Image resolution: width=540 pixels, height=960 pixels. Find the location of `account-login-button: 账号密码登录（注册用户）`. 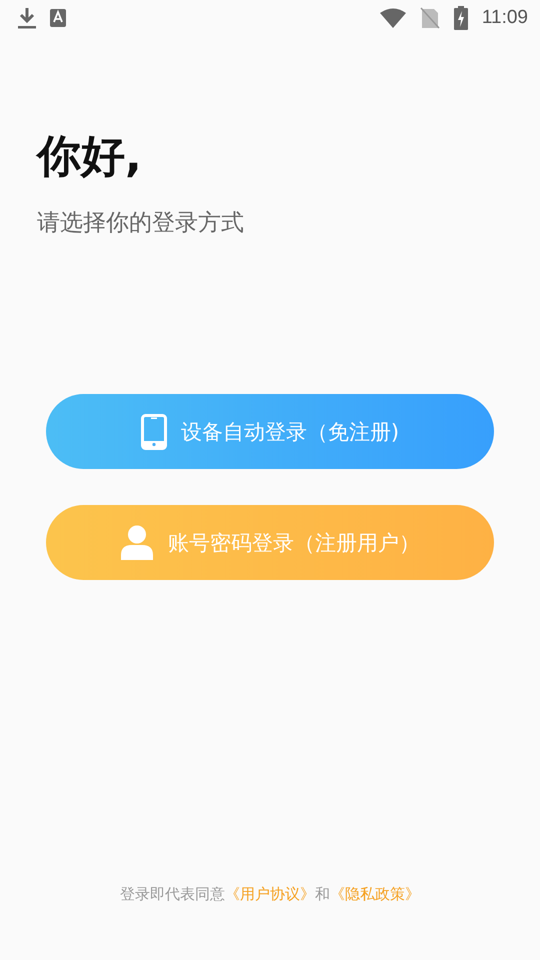

account-login-button: 账号密码登录（注册用户） is located at coordinates (270, 542).